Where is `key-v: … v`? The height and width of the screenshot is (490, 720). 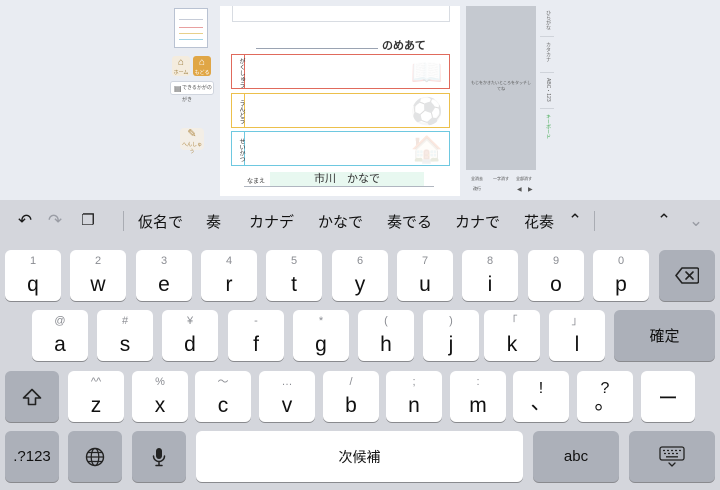
key-v: … v is located at coordinates (287, 396).